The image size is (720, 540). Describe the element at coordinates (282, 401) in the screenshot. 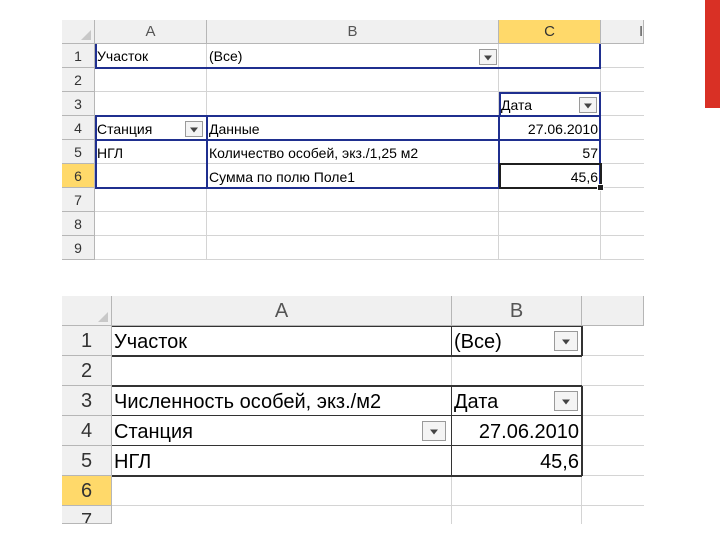

I see `cell-a3-data-field: Численность особей, экз./м2` at that location.